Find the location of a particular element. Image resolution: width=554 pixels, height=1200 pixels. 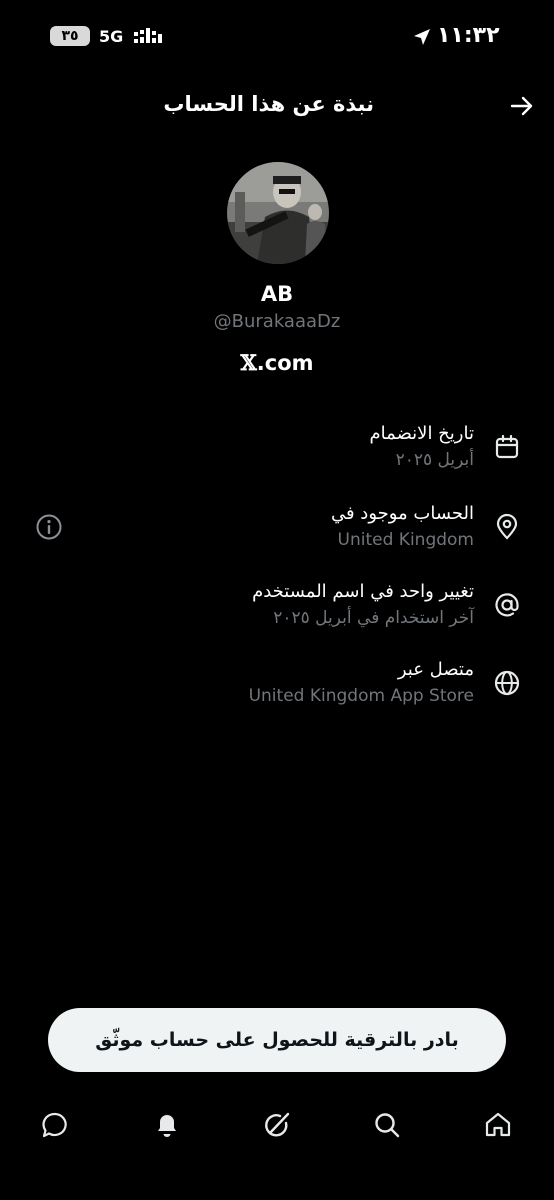

site-label: 𝕏.com is located at coordinates (277, 362).